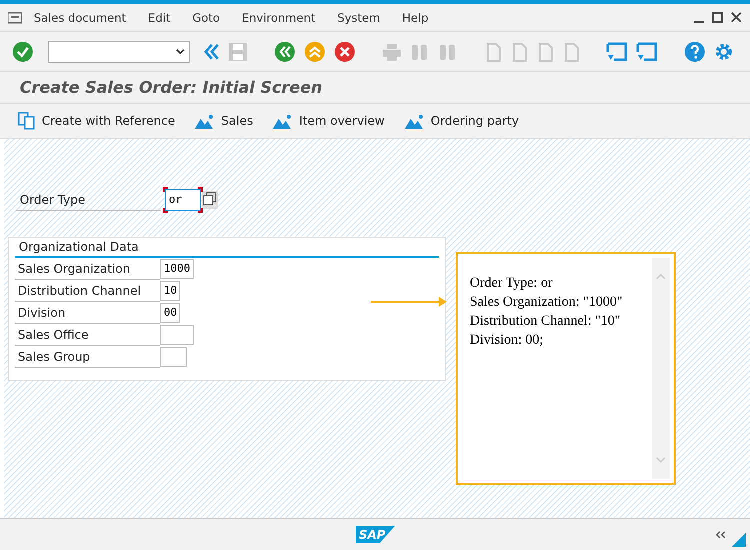 Image resolution: width=750 pixels, height=550 pixels. I want to click on group-title: Organizational Data, so click(227, 248).